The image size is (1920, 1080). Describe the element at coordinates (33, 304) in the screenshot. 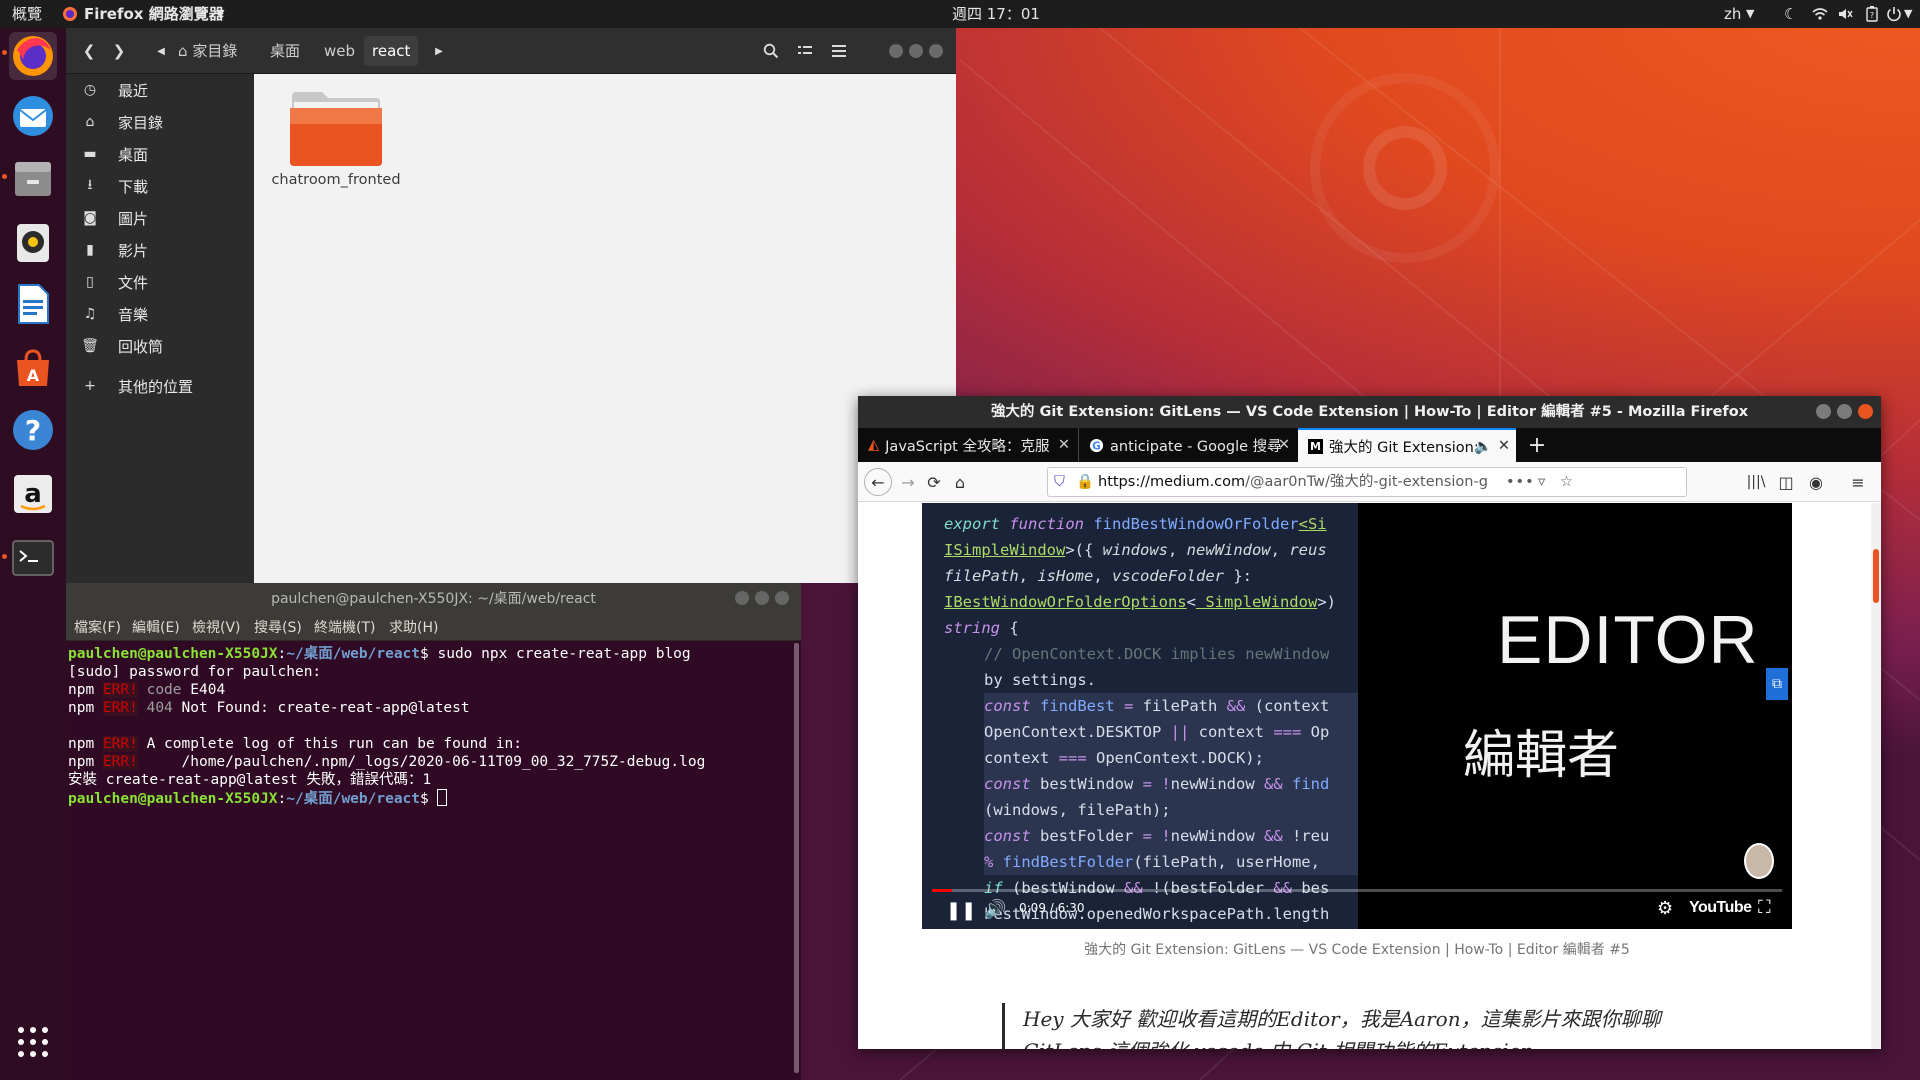

I see `writer-icon` at that location.